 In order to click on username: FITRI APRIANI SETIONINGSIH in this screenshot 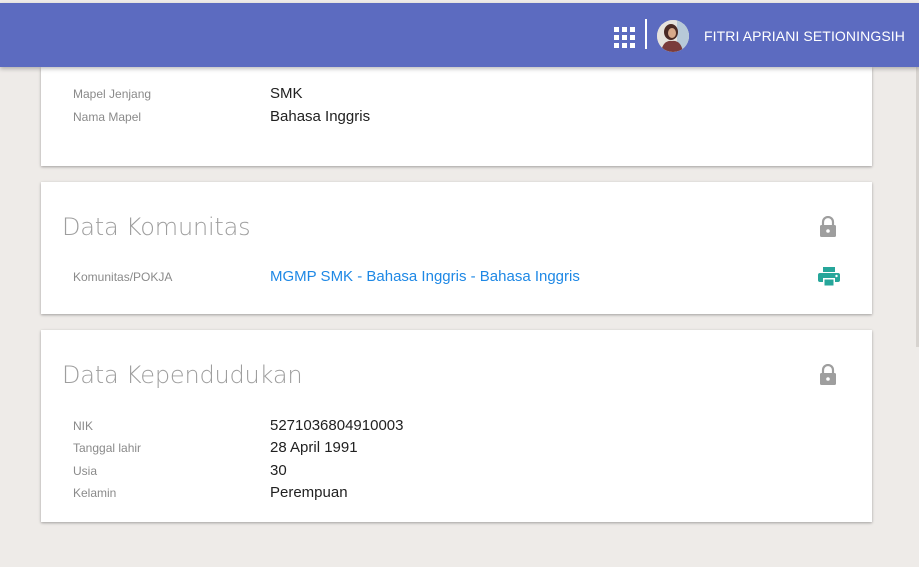, I will do `click(804, 36)`.